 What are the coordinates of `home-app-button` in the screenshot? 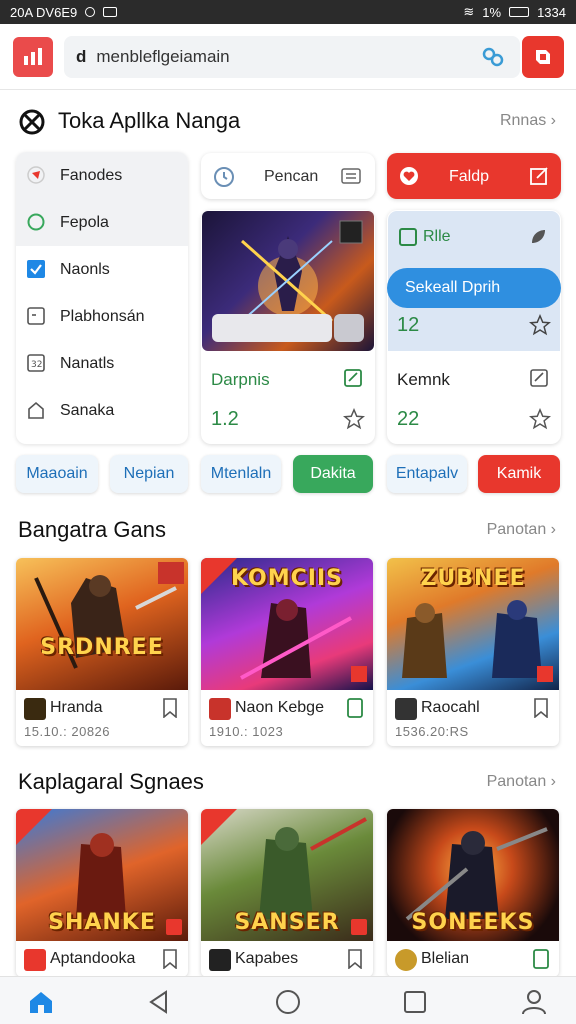 It's located at (33, 57).